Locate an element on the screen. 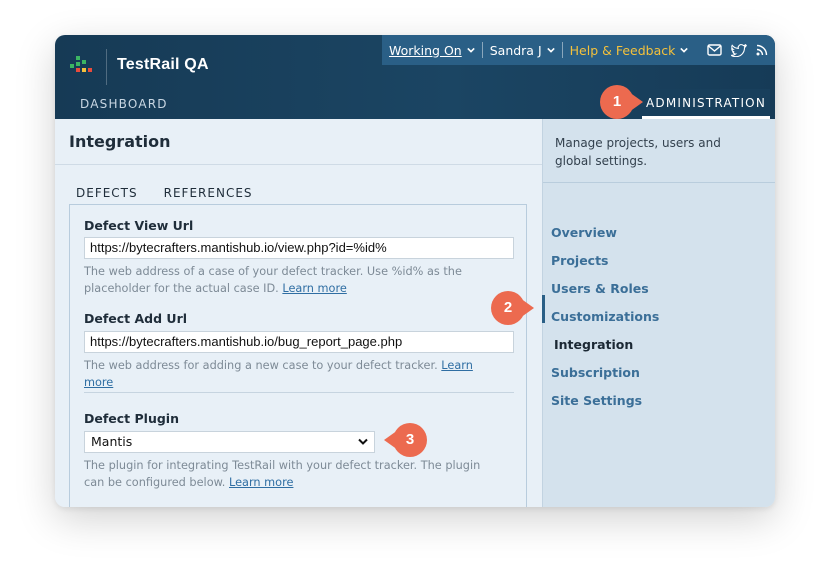 The image size is (830, 583). help-feedback-menu: Help & Feedback is located at coordinates (629, 50).